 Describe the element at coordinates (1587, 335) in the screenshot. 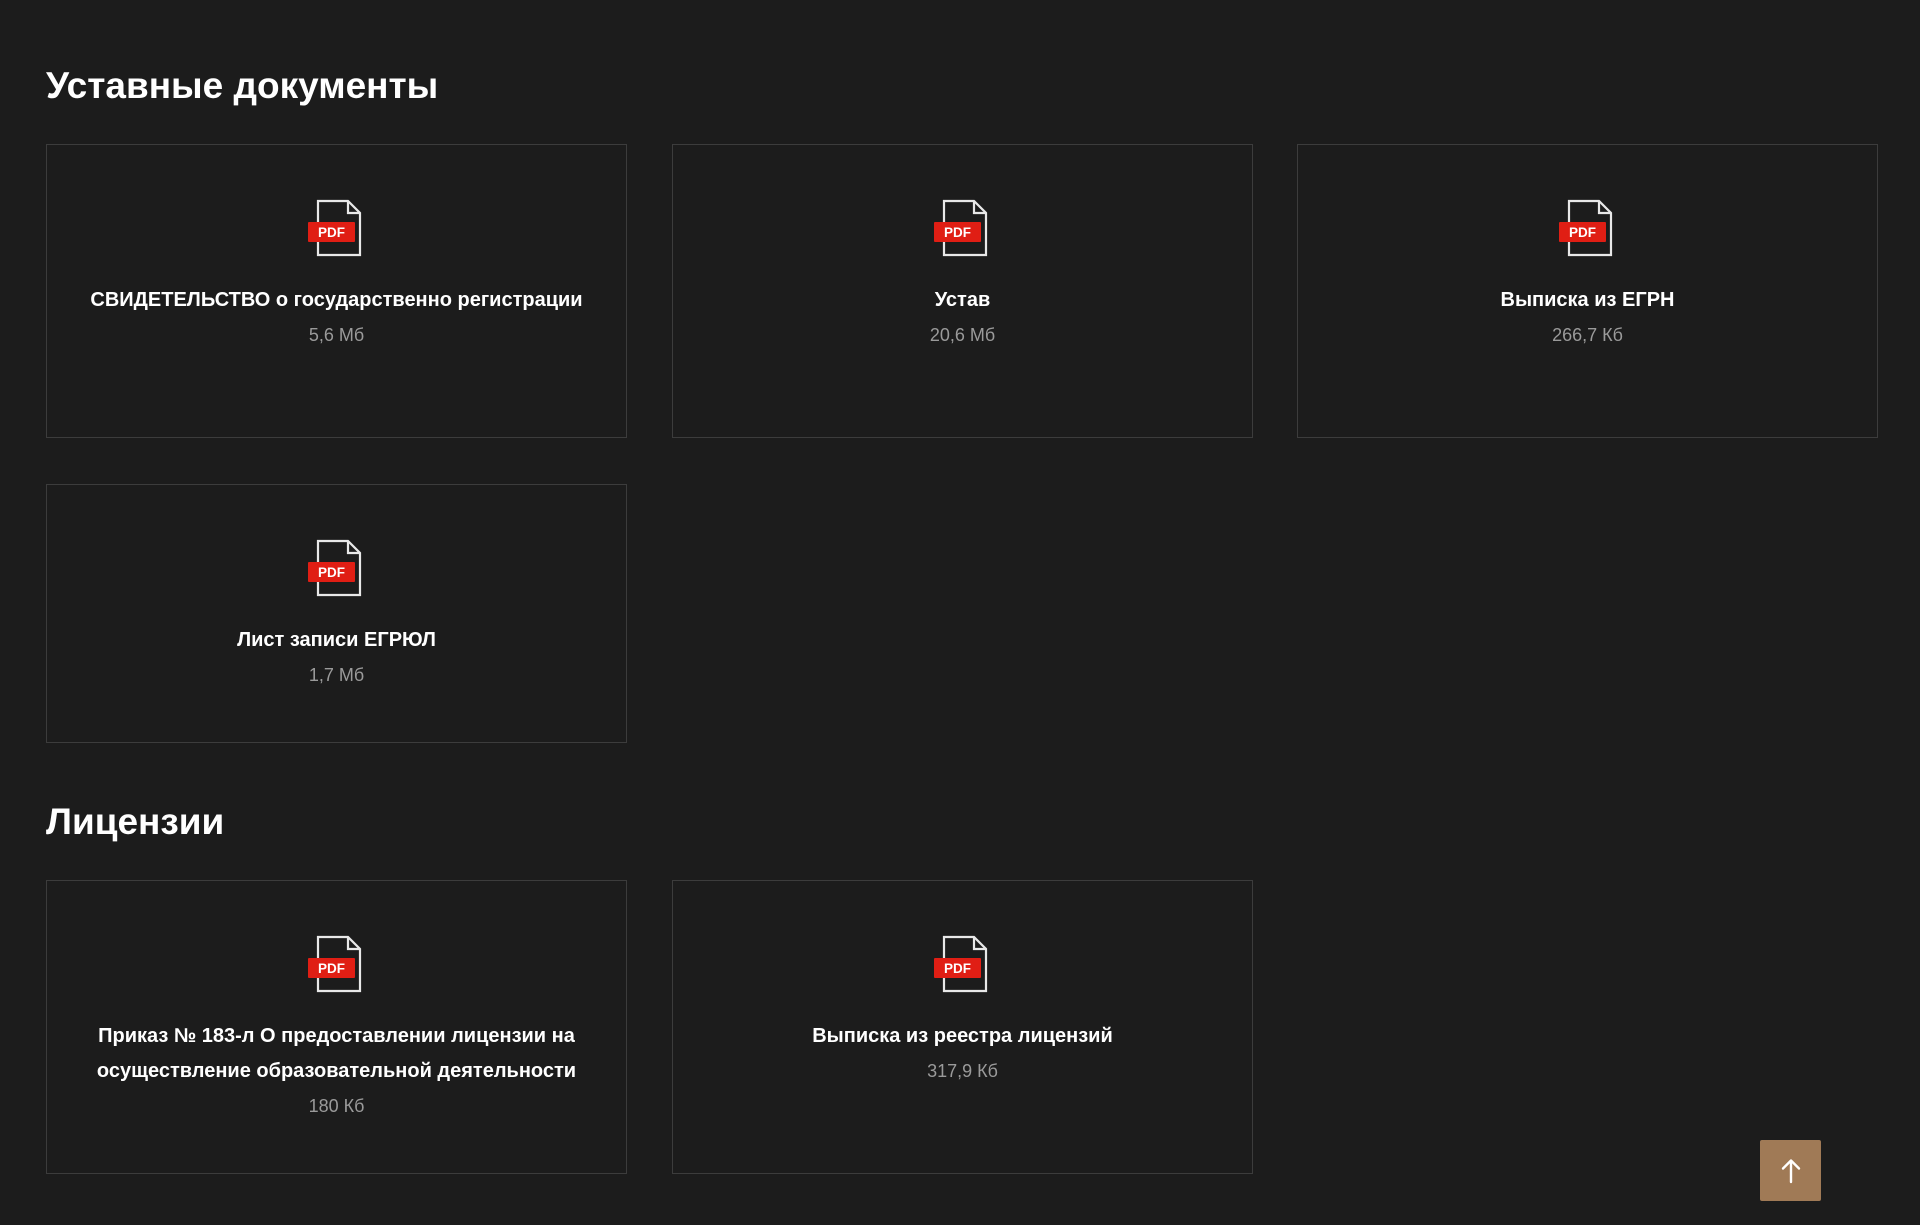

I see `document-size: 266,7 Кб` at that location.